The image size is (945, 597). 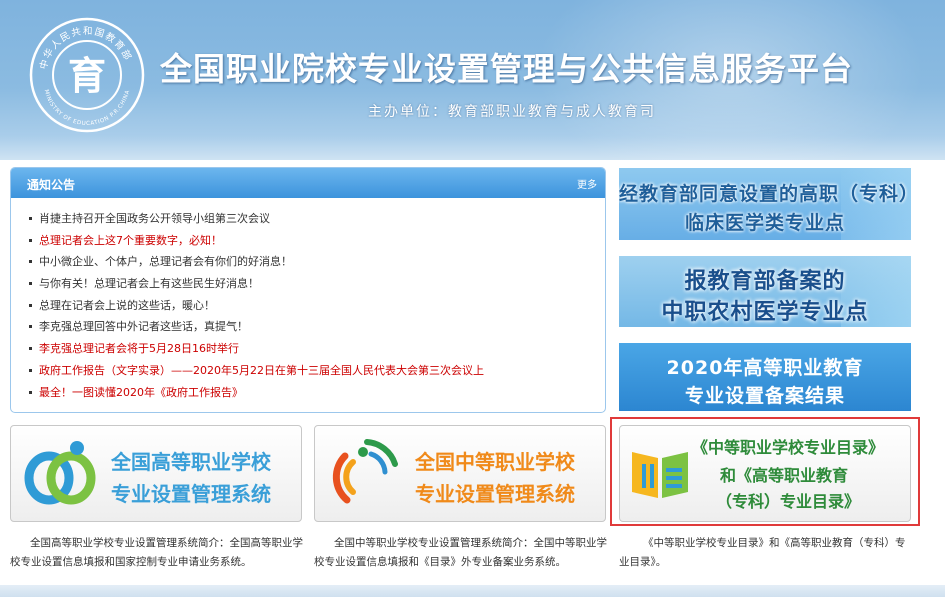 What do you see at coordinates (191, 462) in the screenshot?
I see `card-title-line: 全国高等职业学校` at bounding box center [191, 462].